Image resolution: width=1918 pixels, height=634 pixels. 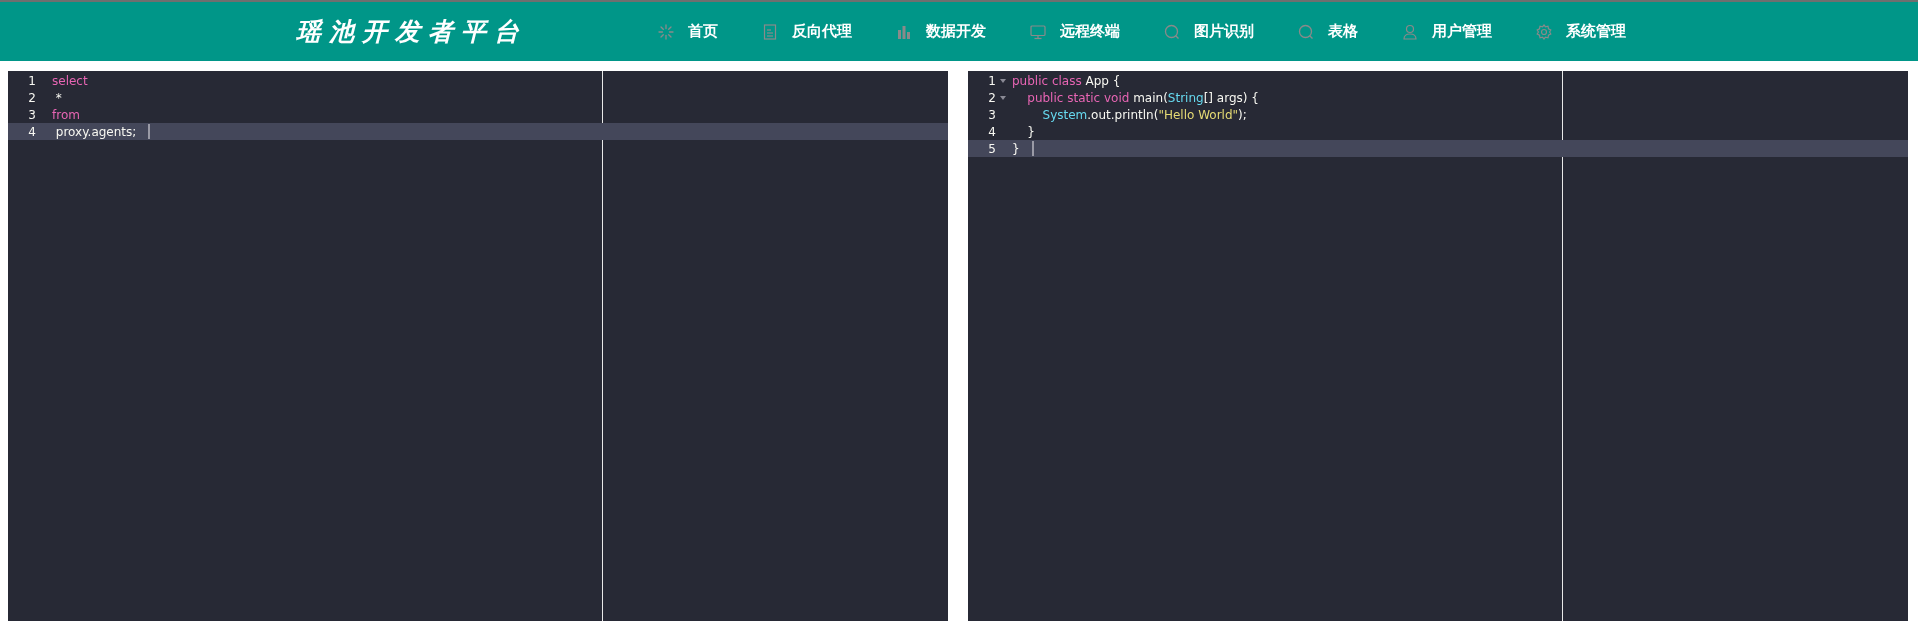 I want to click on settings-icon, so click(x=1544, y=31).